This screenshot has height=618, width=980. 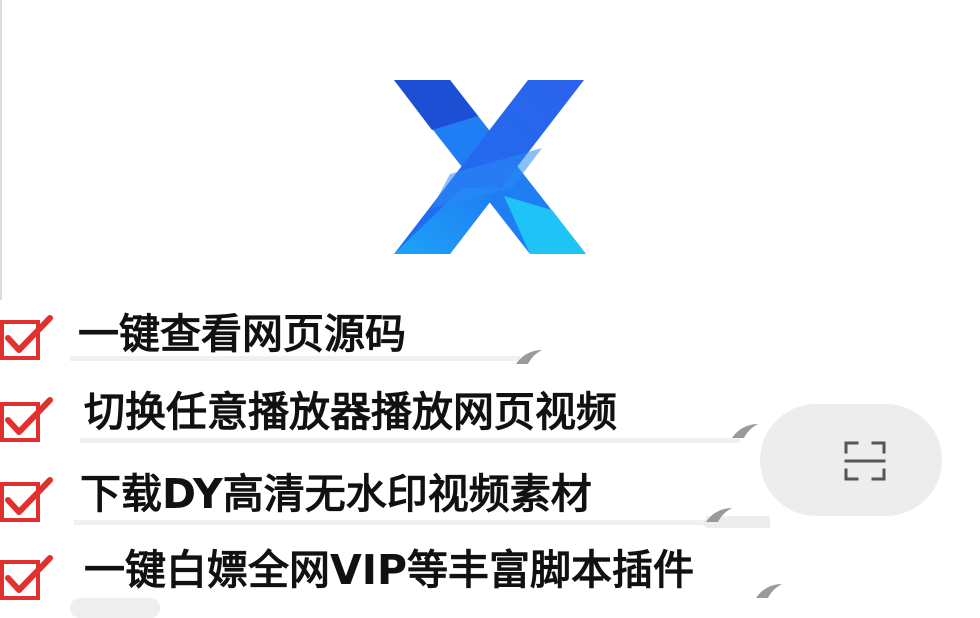 I want to click on feature-row-3: 下载DY高清无水印视频素材, so click(x=370, y=493).